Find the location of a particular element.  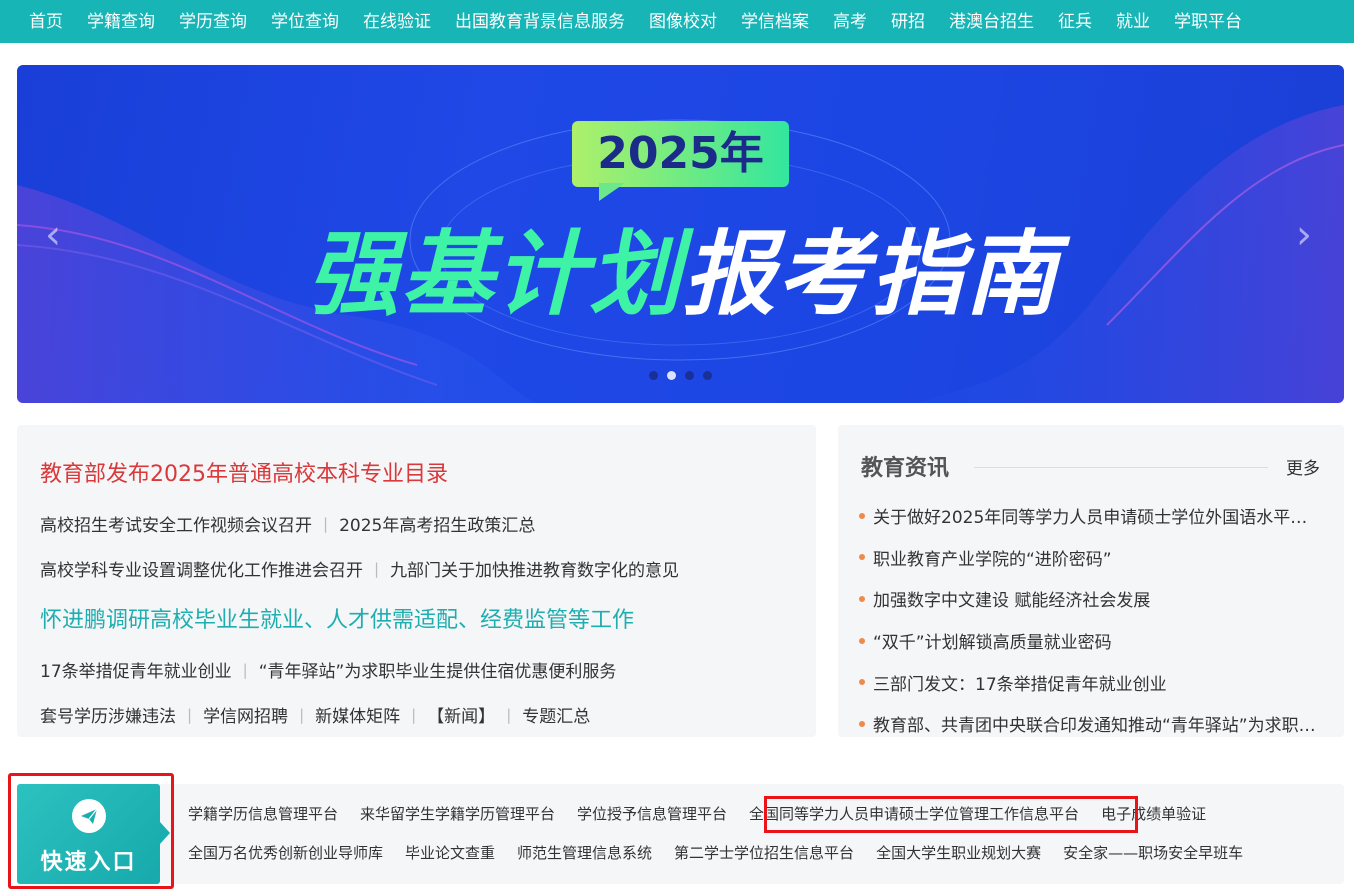

quick-link-highlight-box is located at coordinates (951, 814).